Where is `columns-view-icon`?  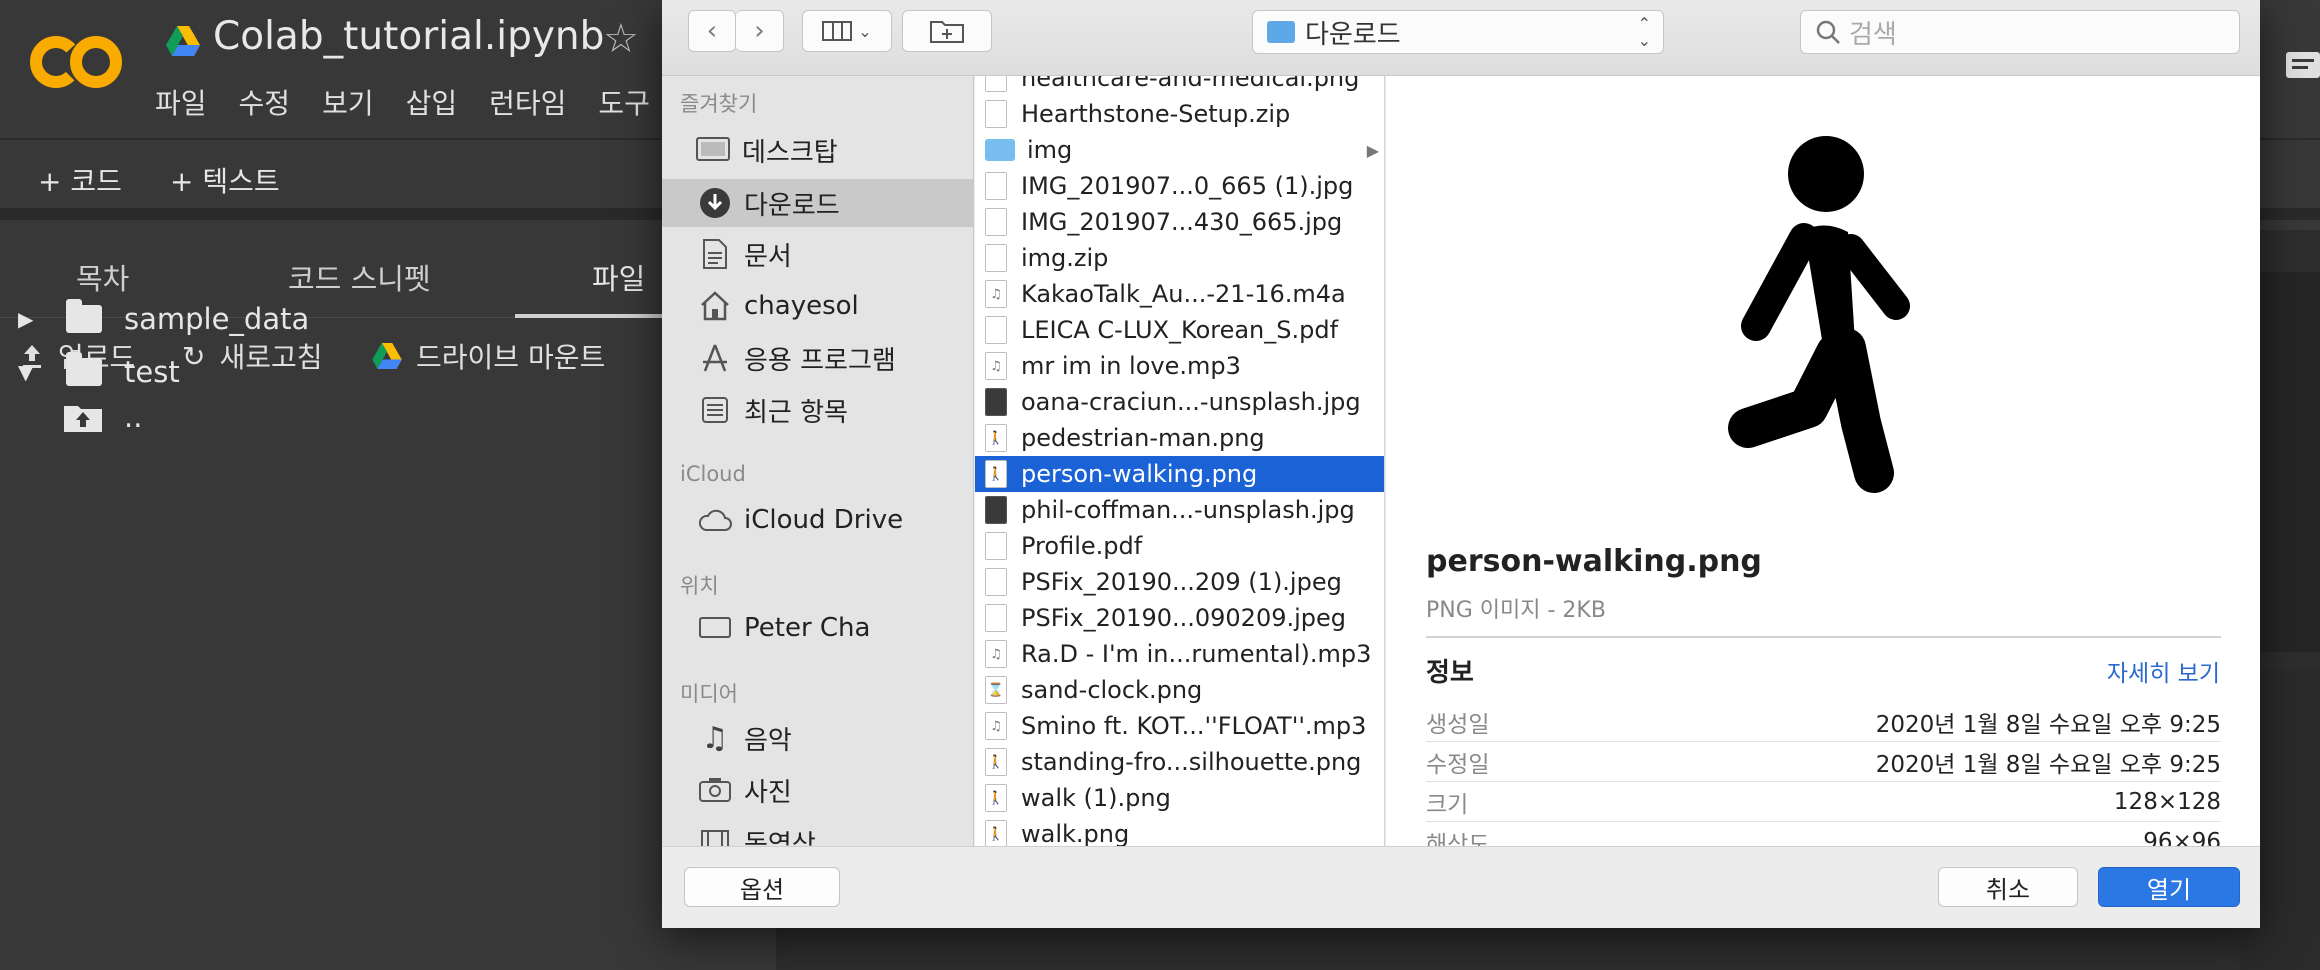
columns-view-icon is located at coordinates (837, 31).